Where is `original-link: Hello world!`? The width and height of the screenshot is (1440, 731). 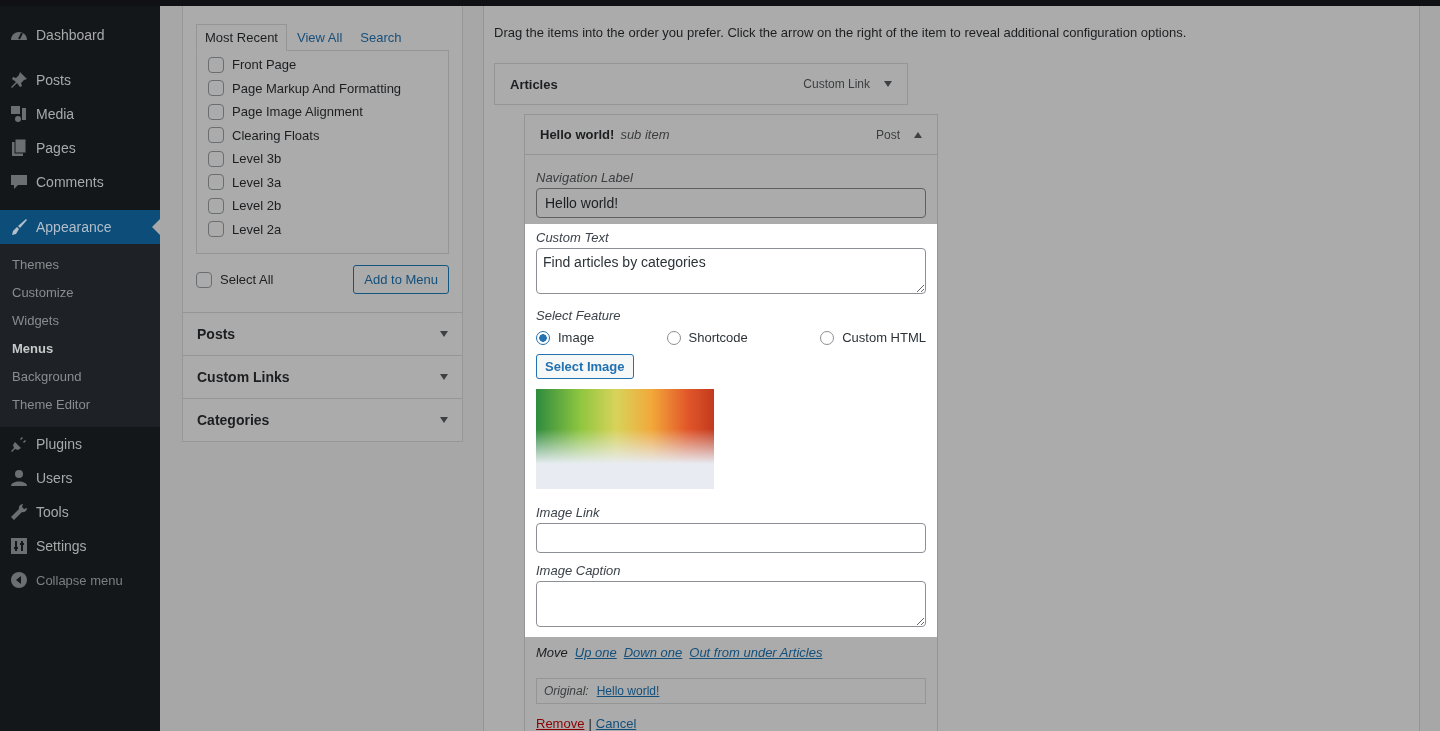 original-link: Hello world! is located at coordinates (628, 691).